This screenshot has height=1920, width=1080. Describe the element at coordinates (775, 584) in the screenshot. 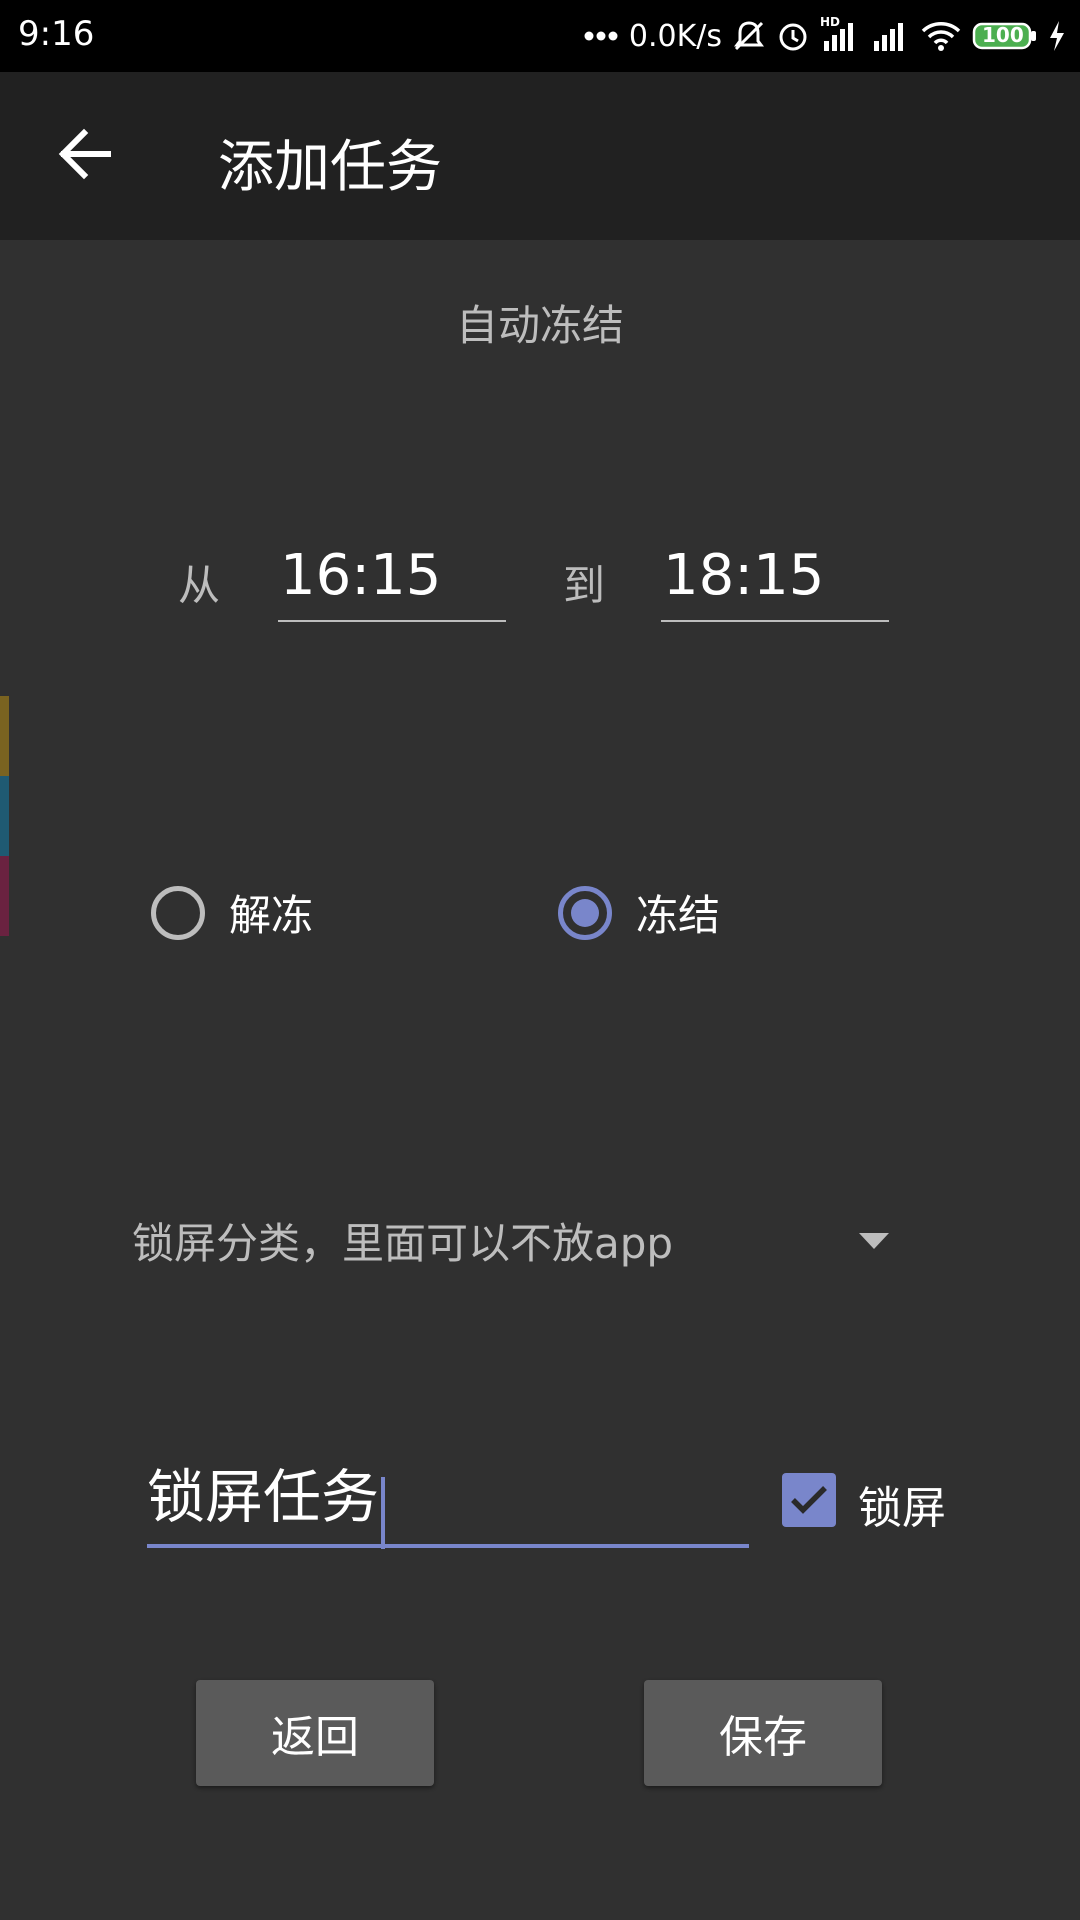

I see `to-time-field: 18:15` at that location.